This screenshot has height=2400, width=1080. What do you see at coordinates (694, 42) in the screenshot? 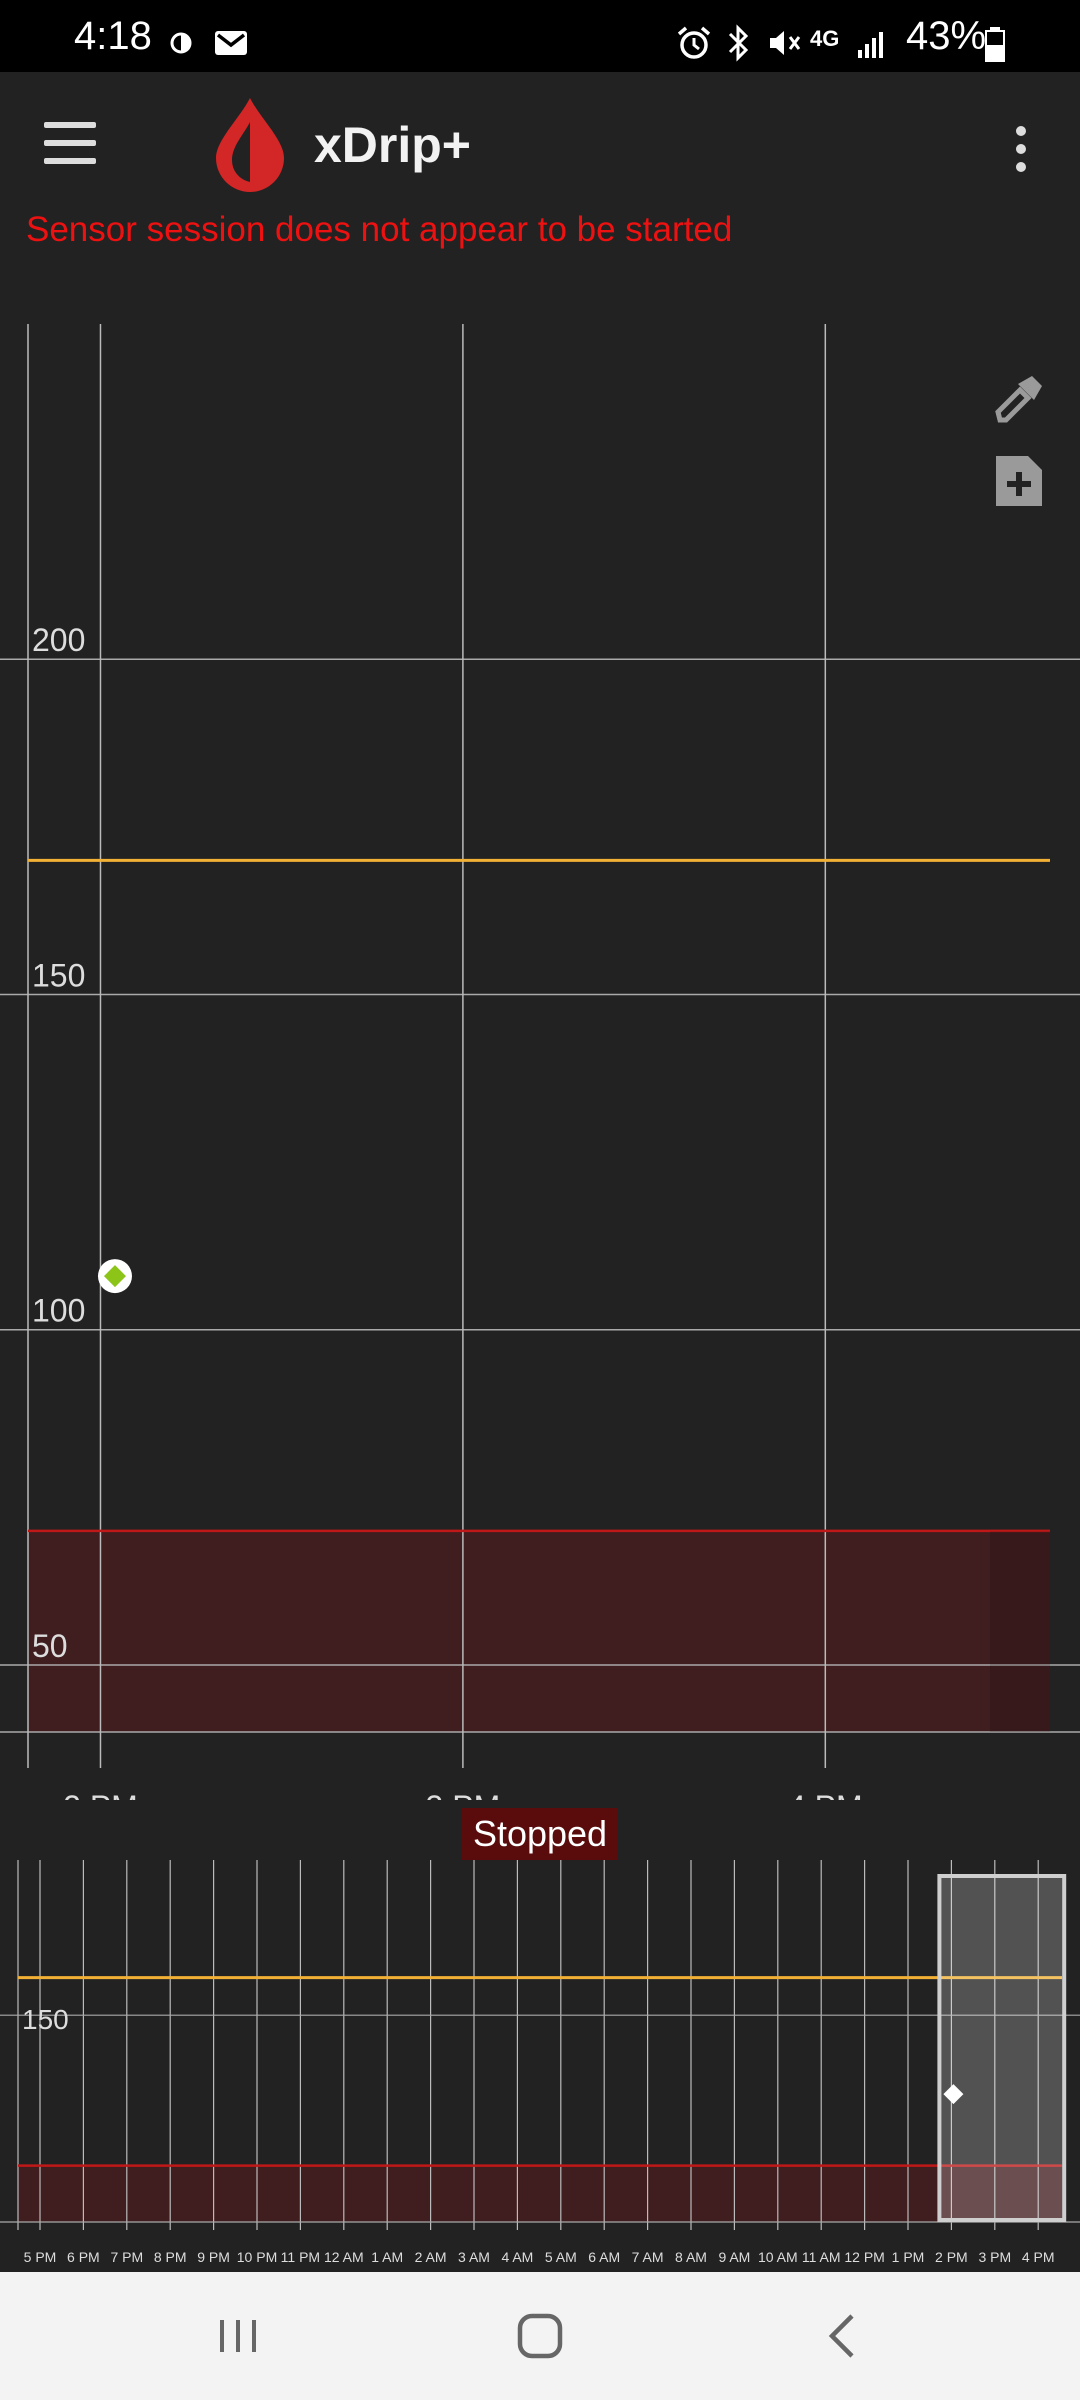
I see `alarm-icon` at bounding box center [694, 42].